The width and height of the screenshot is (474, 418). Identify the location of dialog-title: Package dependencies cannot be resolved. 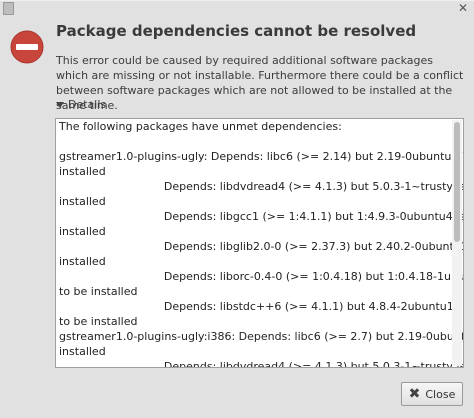
(236, 31).